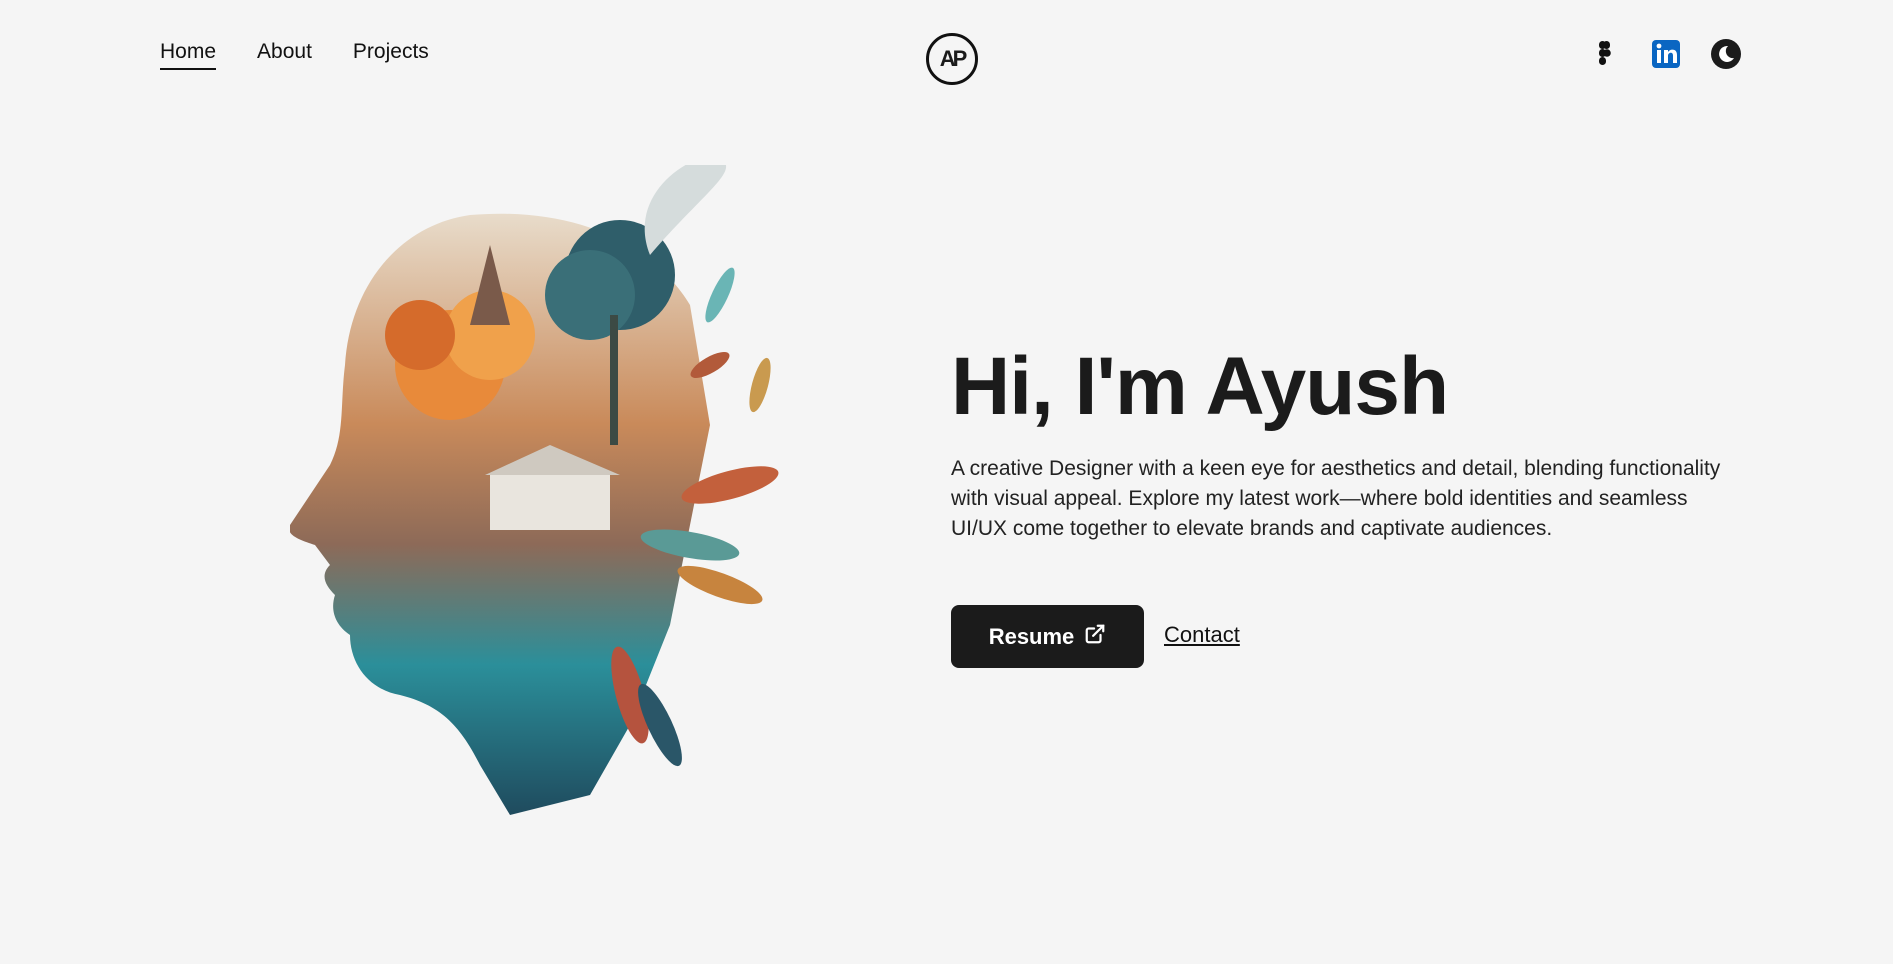 Image resolution: width=1893 pixels, height=964 pixels. I want to click on nav-about: About, so click(284, 55).